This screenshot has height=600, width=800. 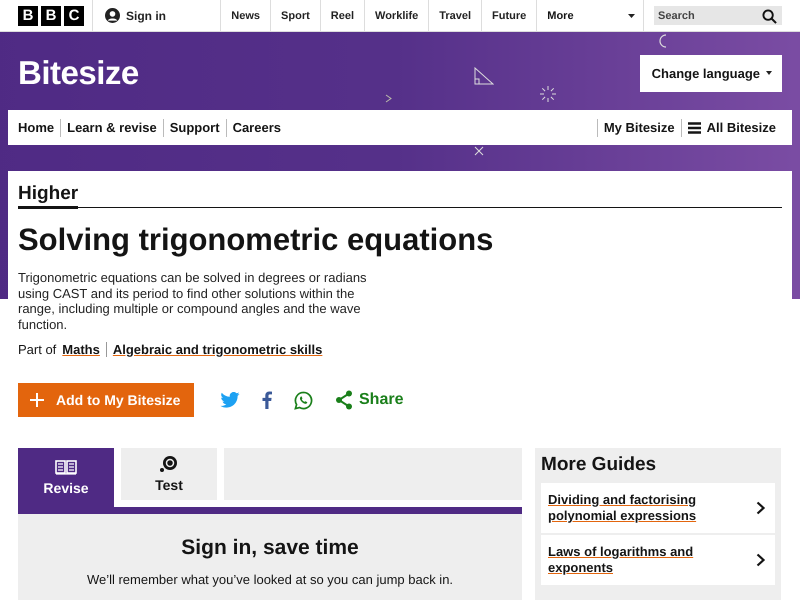 I want to click on guide-list-item: Dividing and factorising polynomial expressions, so click(x=658, y=508).